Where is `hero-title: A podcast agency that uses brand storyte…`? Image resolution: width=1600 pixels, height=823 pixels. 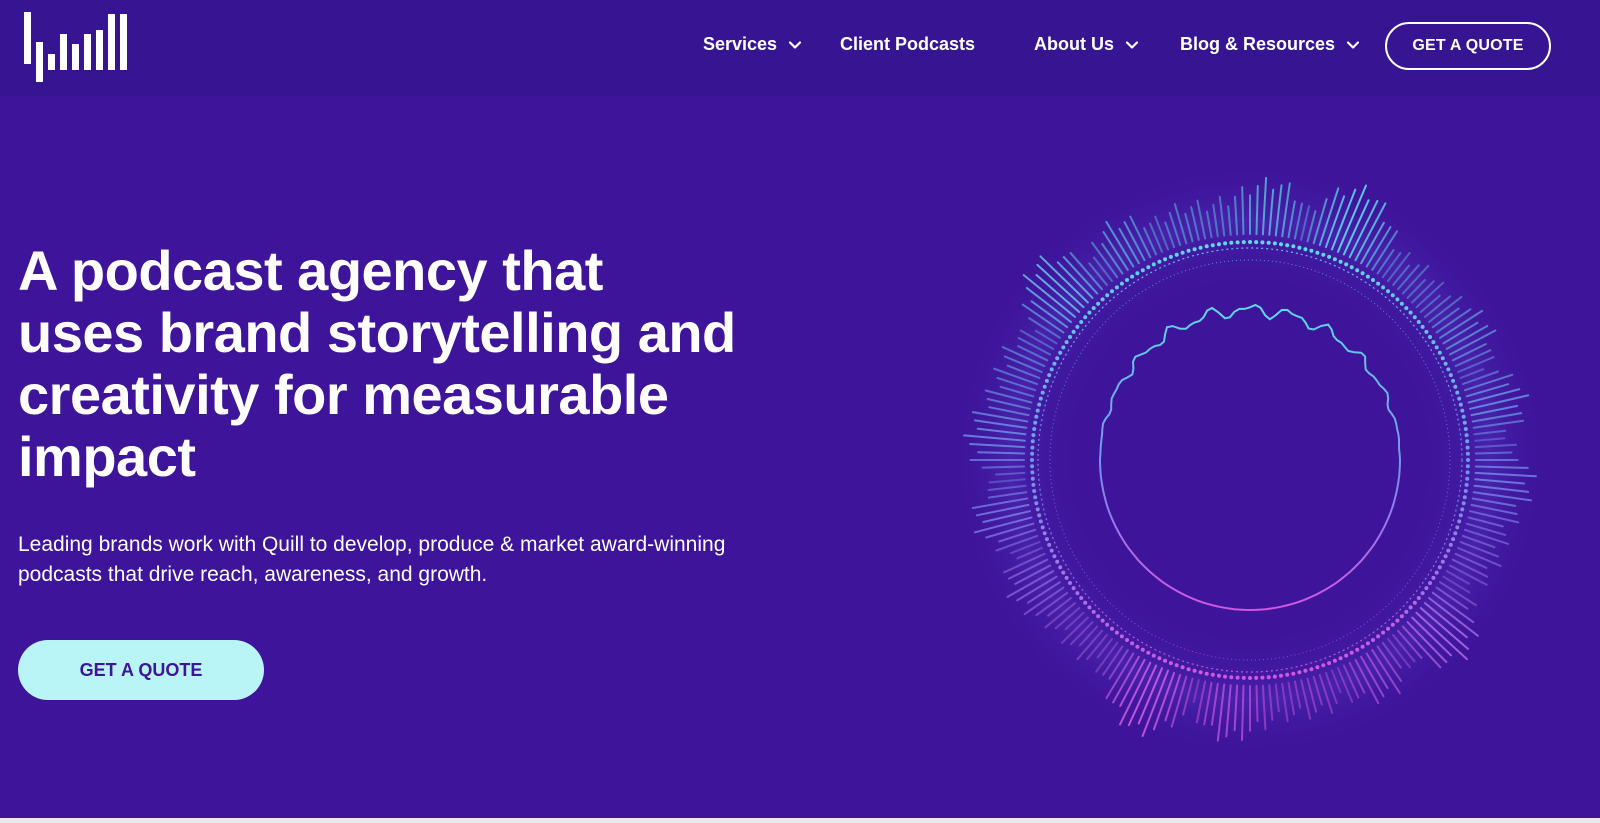
hero-title: A podcast agency that uses brand storyte… is located at coordinates (398, 364).